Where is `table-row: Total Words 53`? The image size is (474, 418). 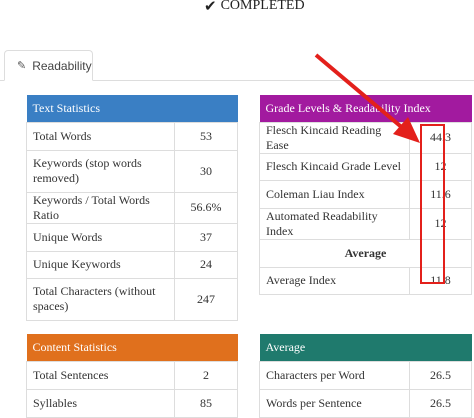
table-row: Total Words 53 is located at coordinates (132, 136).